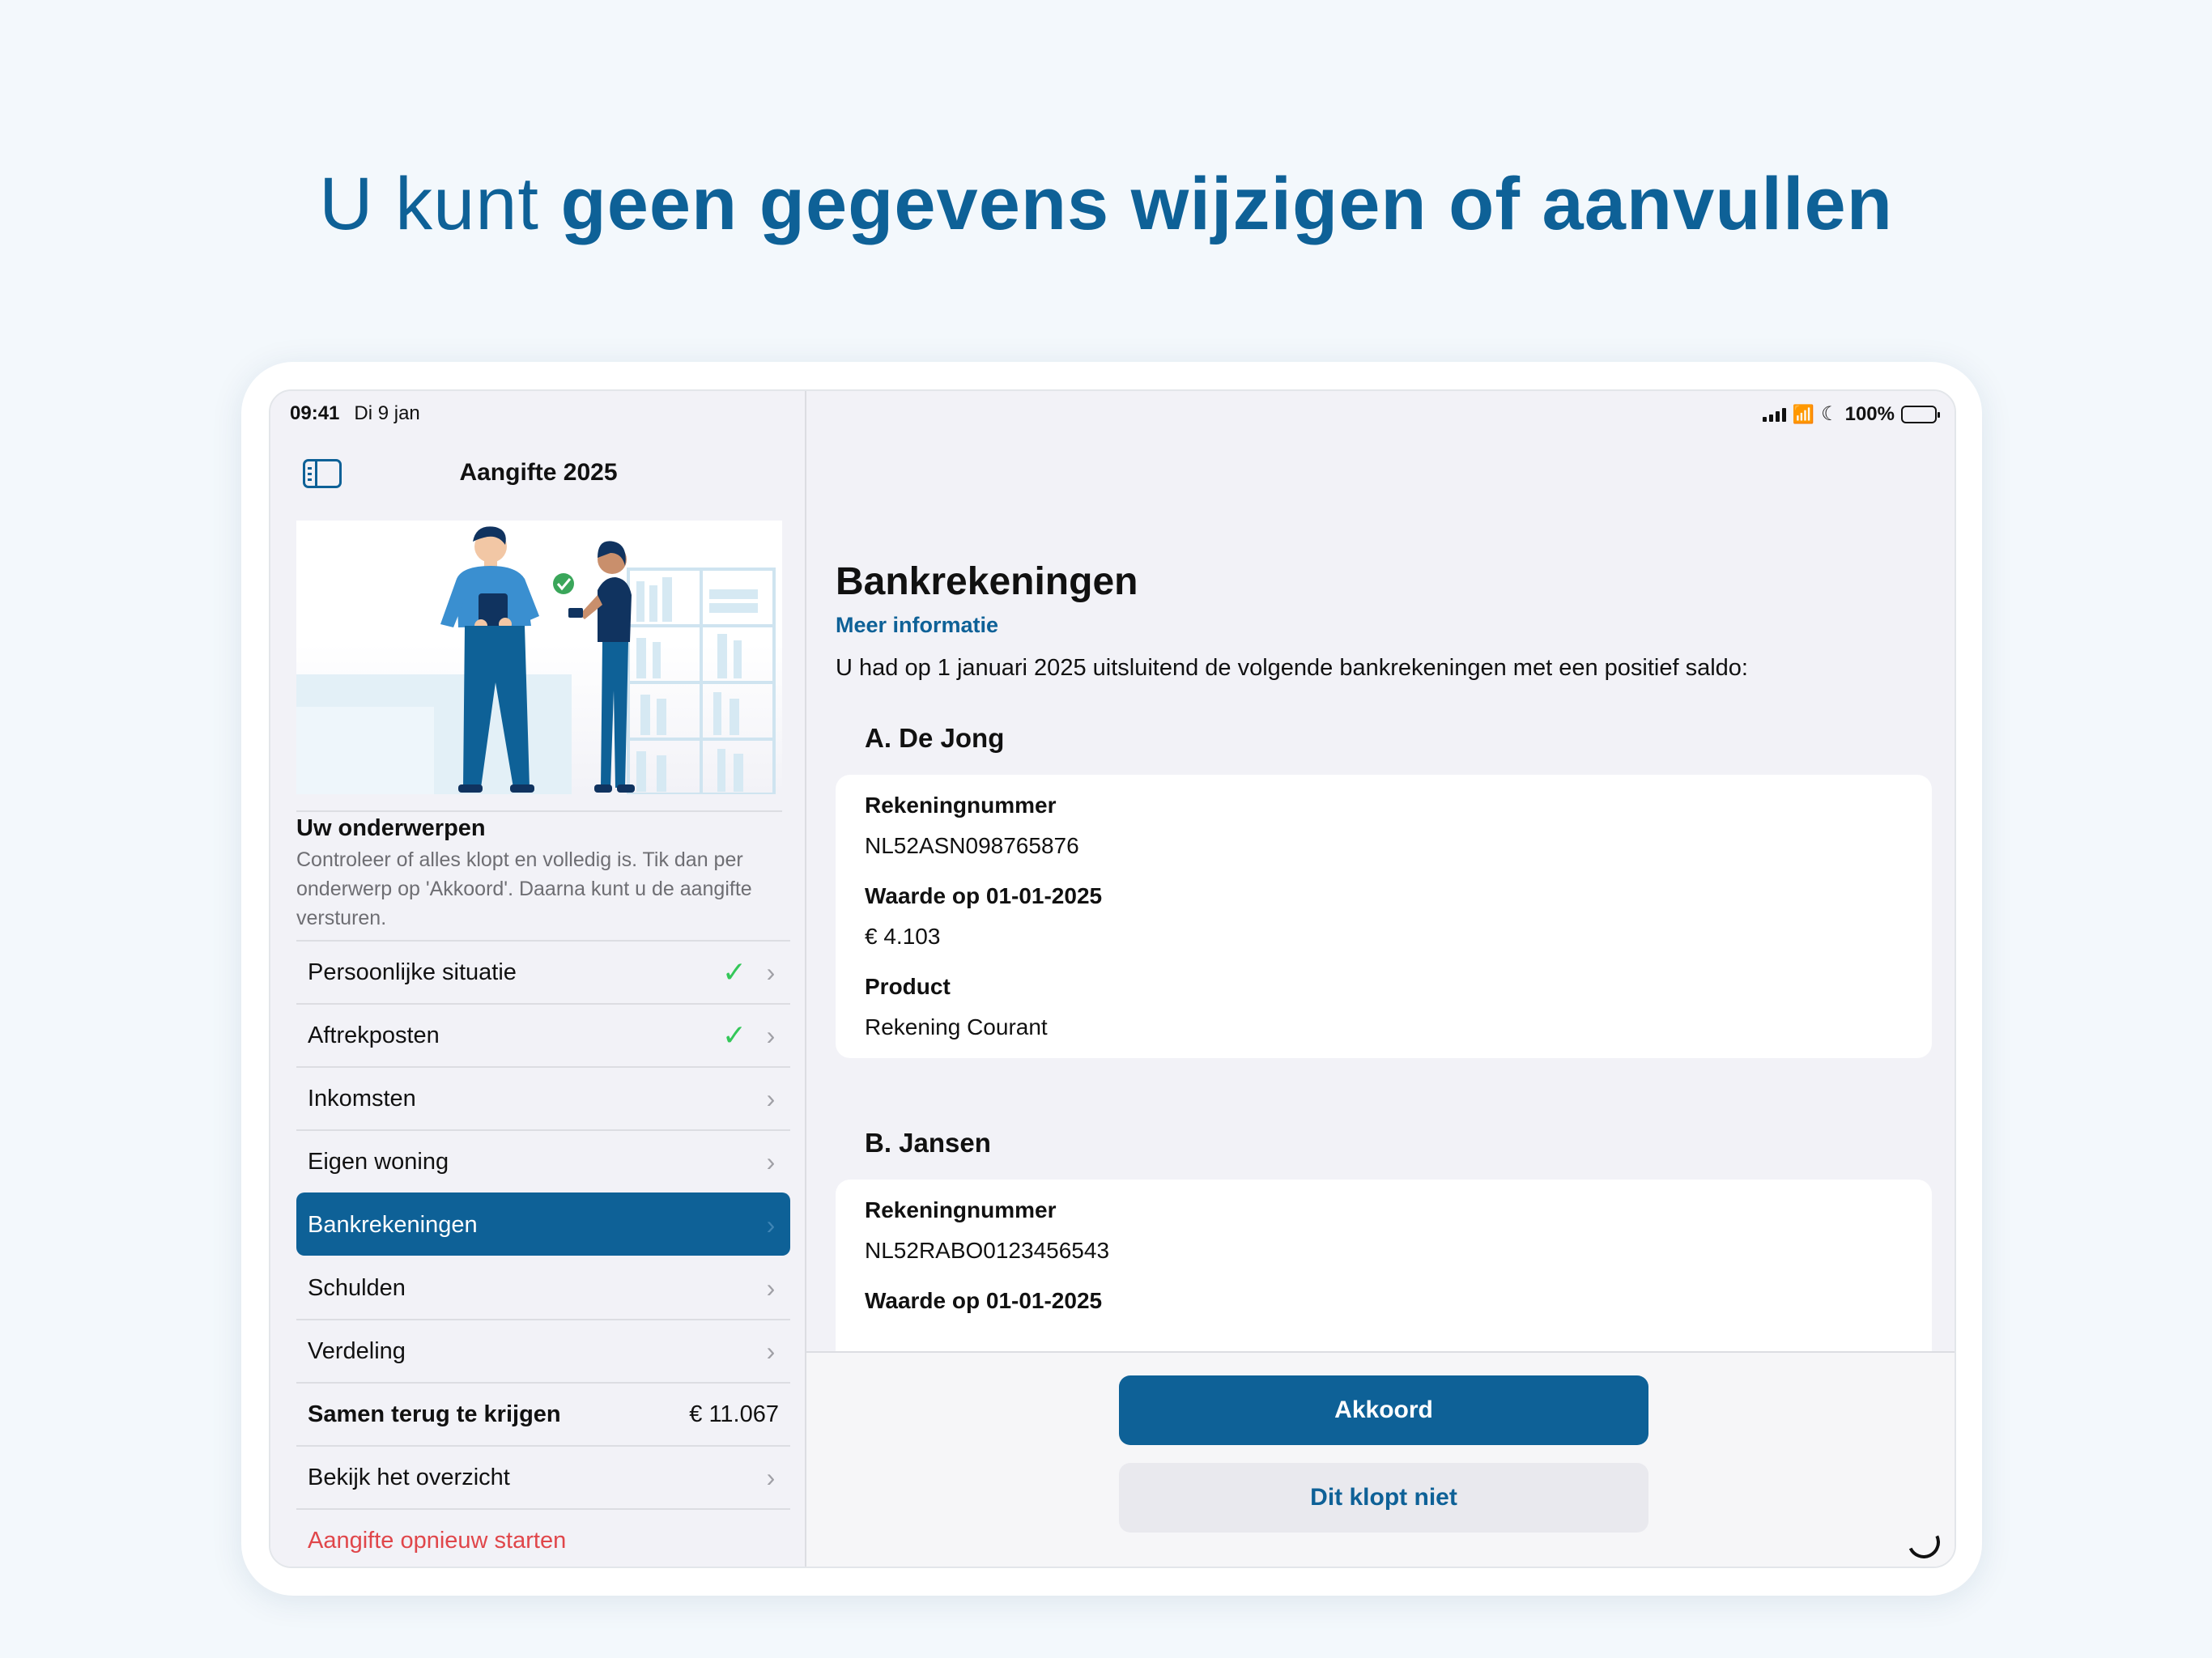 Image resolution: width=2212 pixels, height=1658 pixels. I want to click on sidebar-title: Aangifte 2025, so click(539, 472).